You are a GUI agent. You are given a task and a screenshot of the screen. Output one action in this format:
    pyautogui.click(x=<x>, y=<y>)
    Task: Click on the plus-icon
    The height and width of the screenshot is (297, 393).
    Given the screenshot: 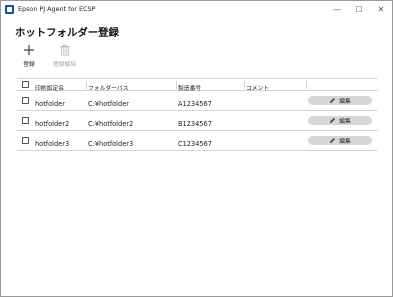 What is the action you would take?
    pyautogui.click(x=29, y=50)
    